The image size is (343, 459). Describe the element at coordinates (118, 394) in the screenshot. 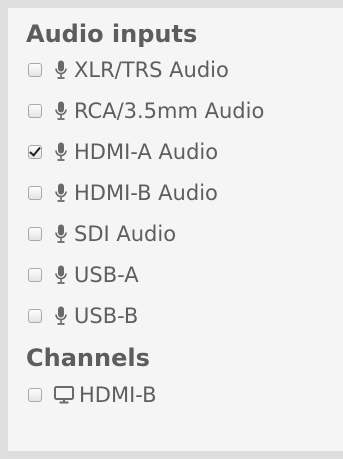

I see `channel-hdmi-b-label: HDMI-B` at that location.